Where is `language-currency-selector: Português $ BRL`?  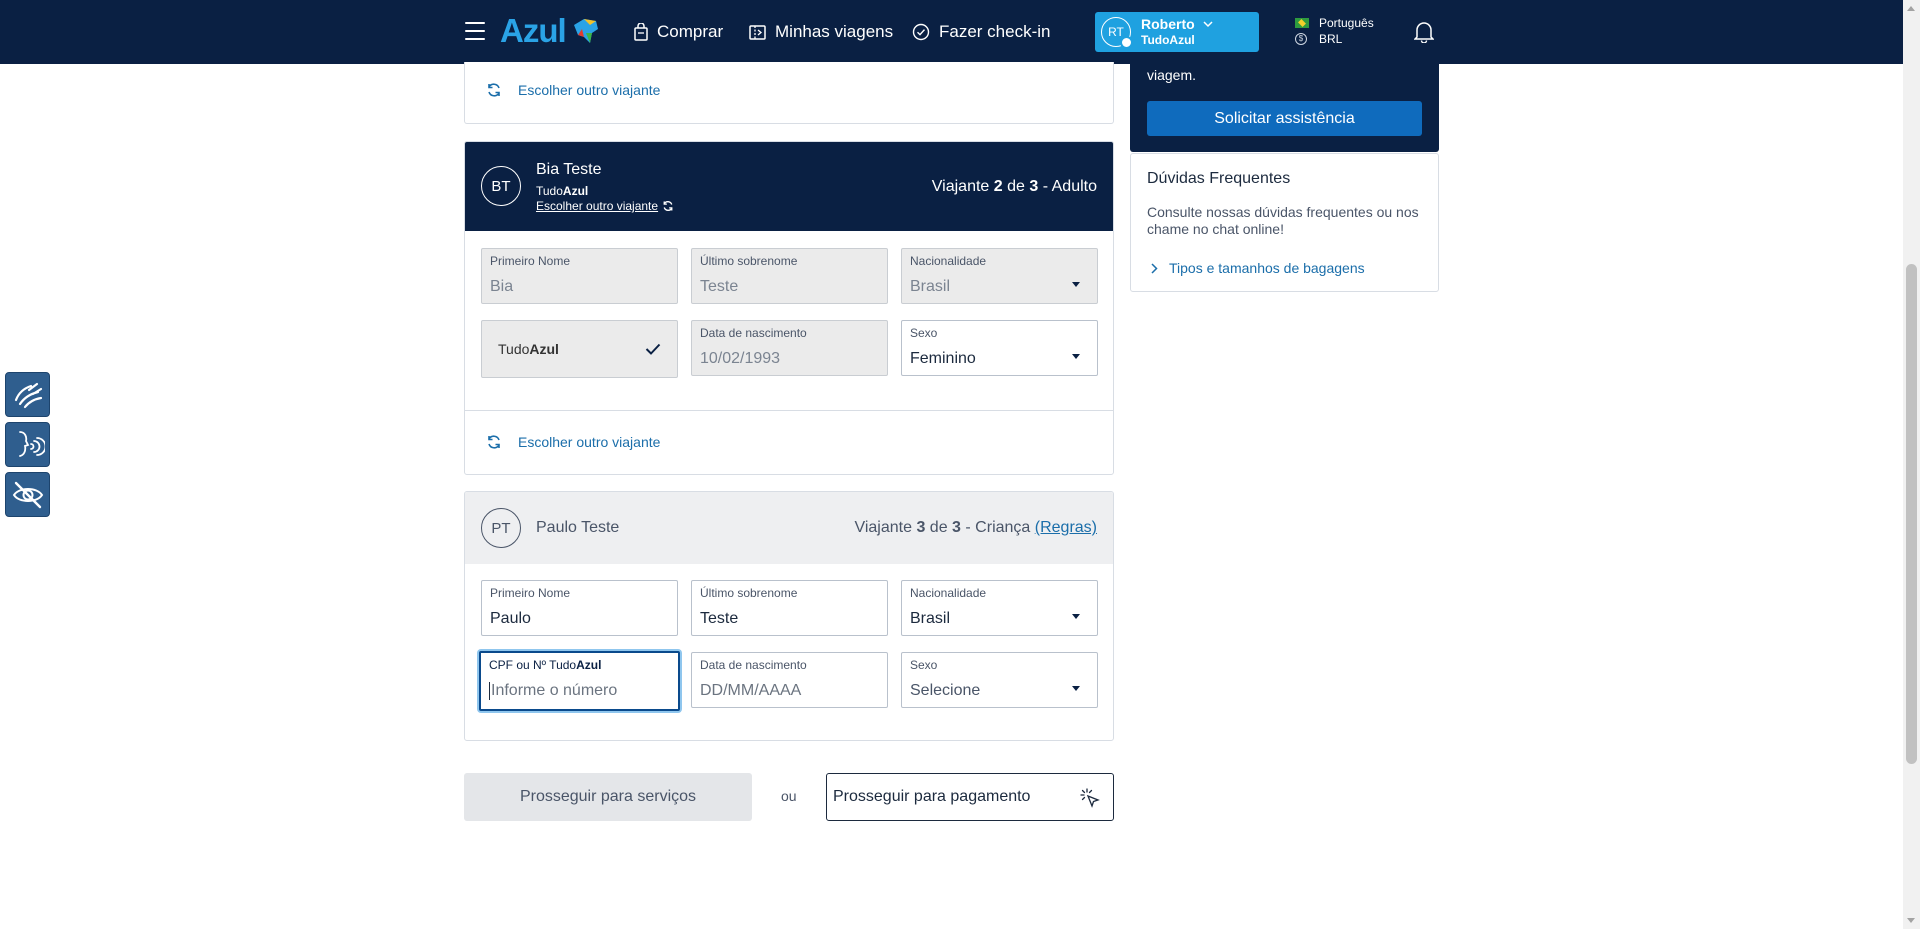
language-currency-selector: Português $ BRL is located at coordinates (1334, 31).